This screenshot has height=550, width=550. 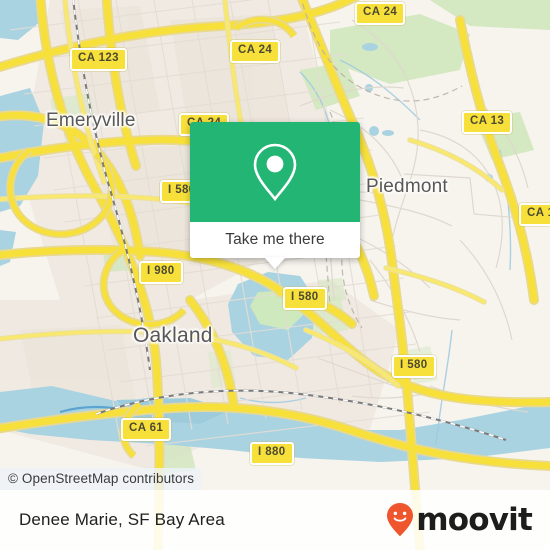 I want to click on take-me-there-popup: Take me there, so click(x=275, y=195).